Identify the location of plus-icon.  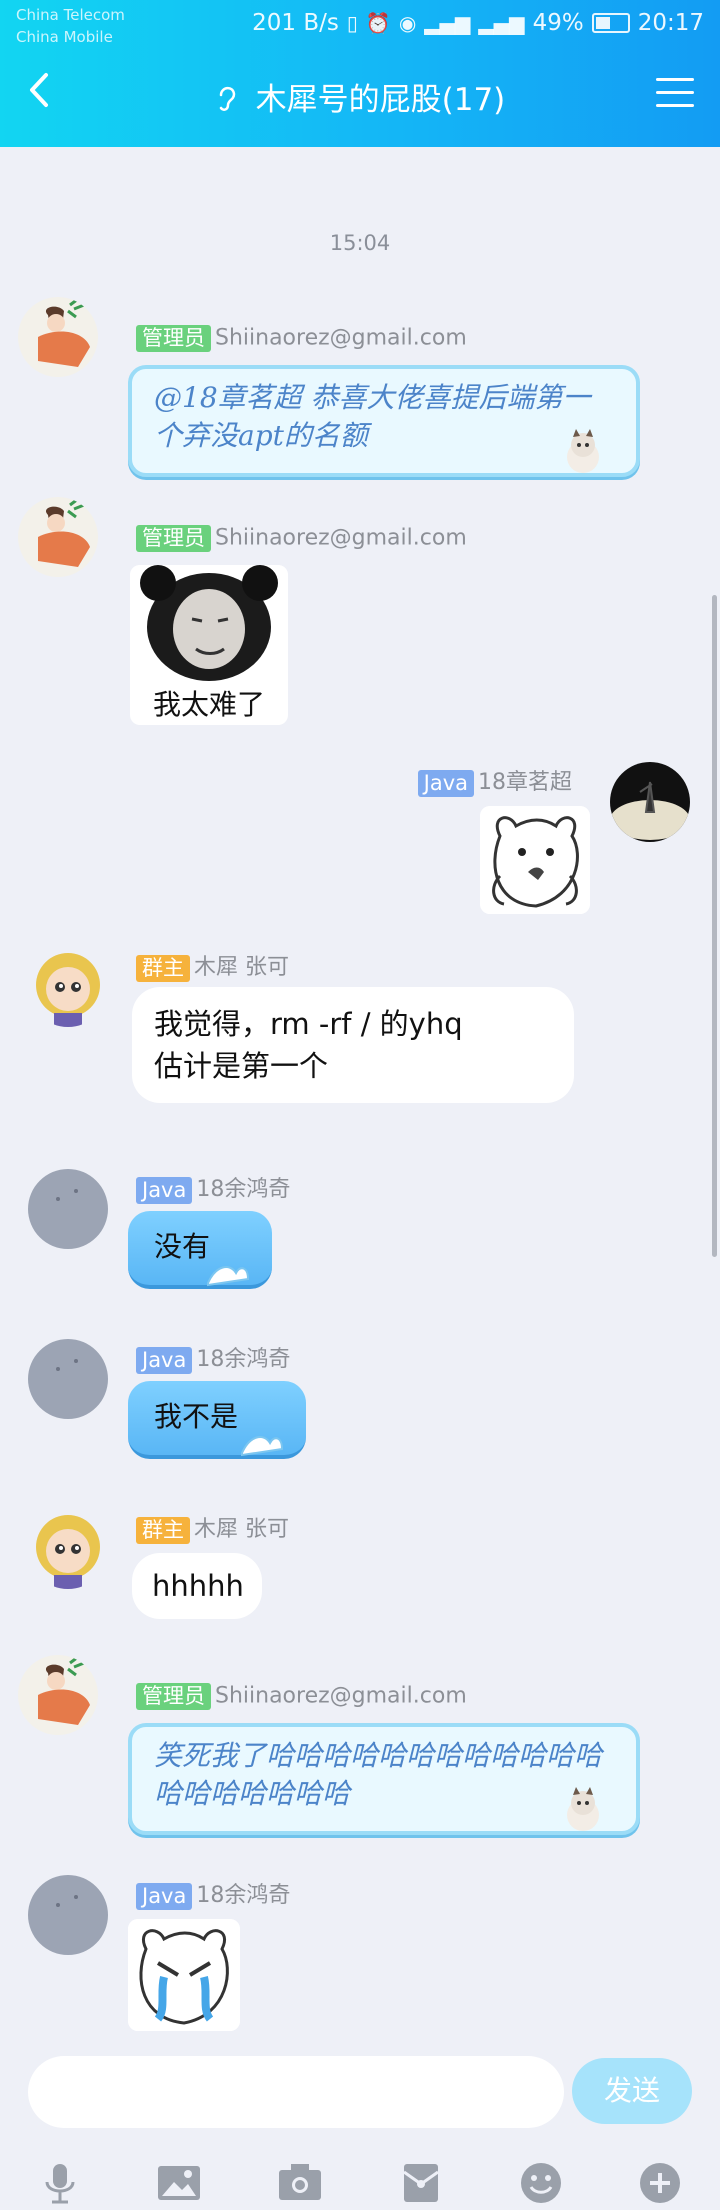
(660, 2183).